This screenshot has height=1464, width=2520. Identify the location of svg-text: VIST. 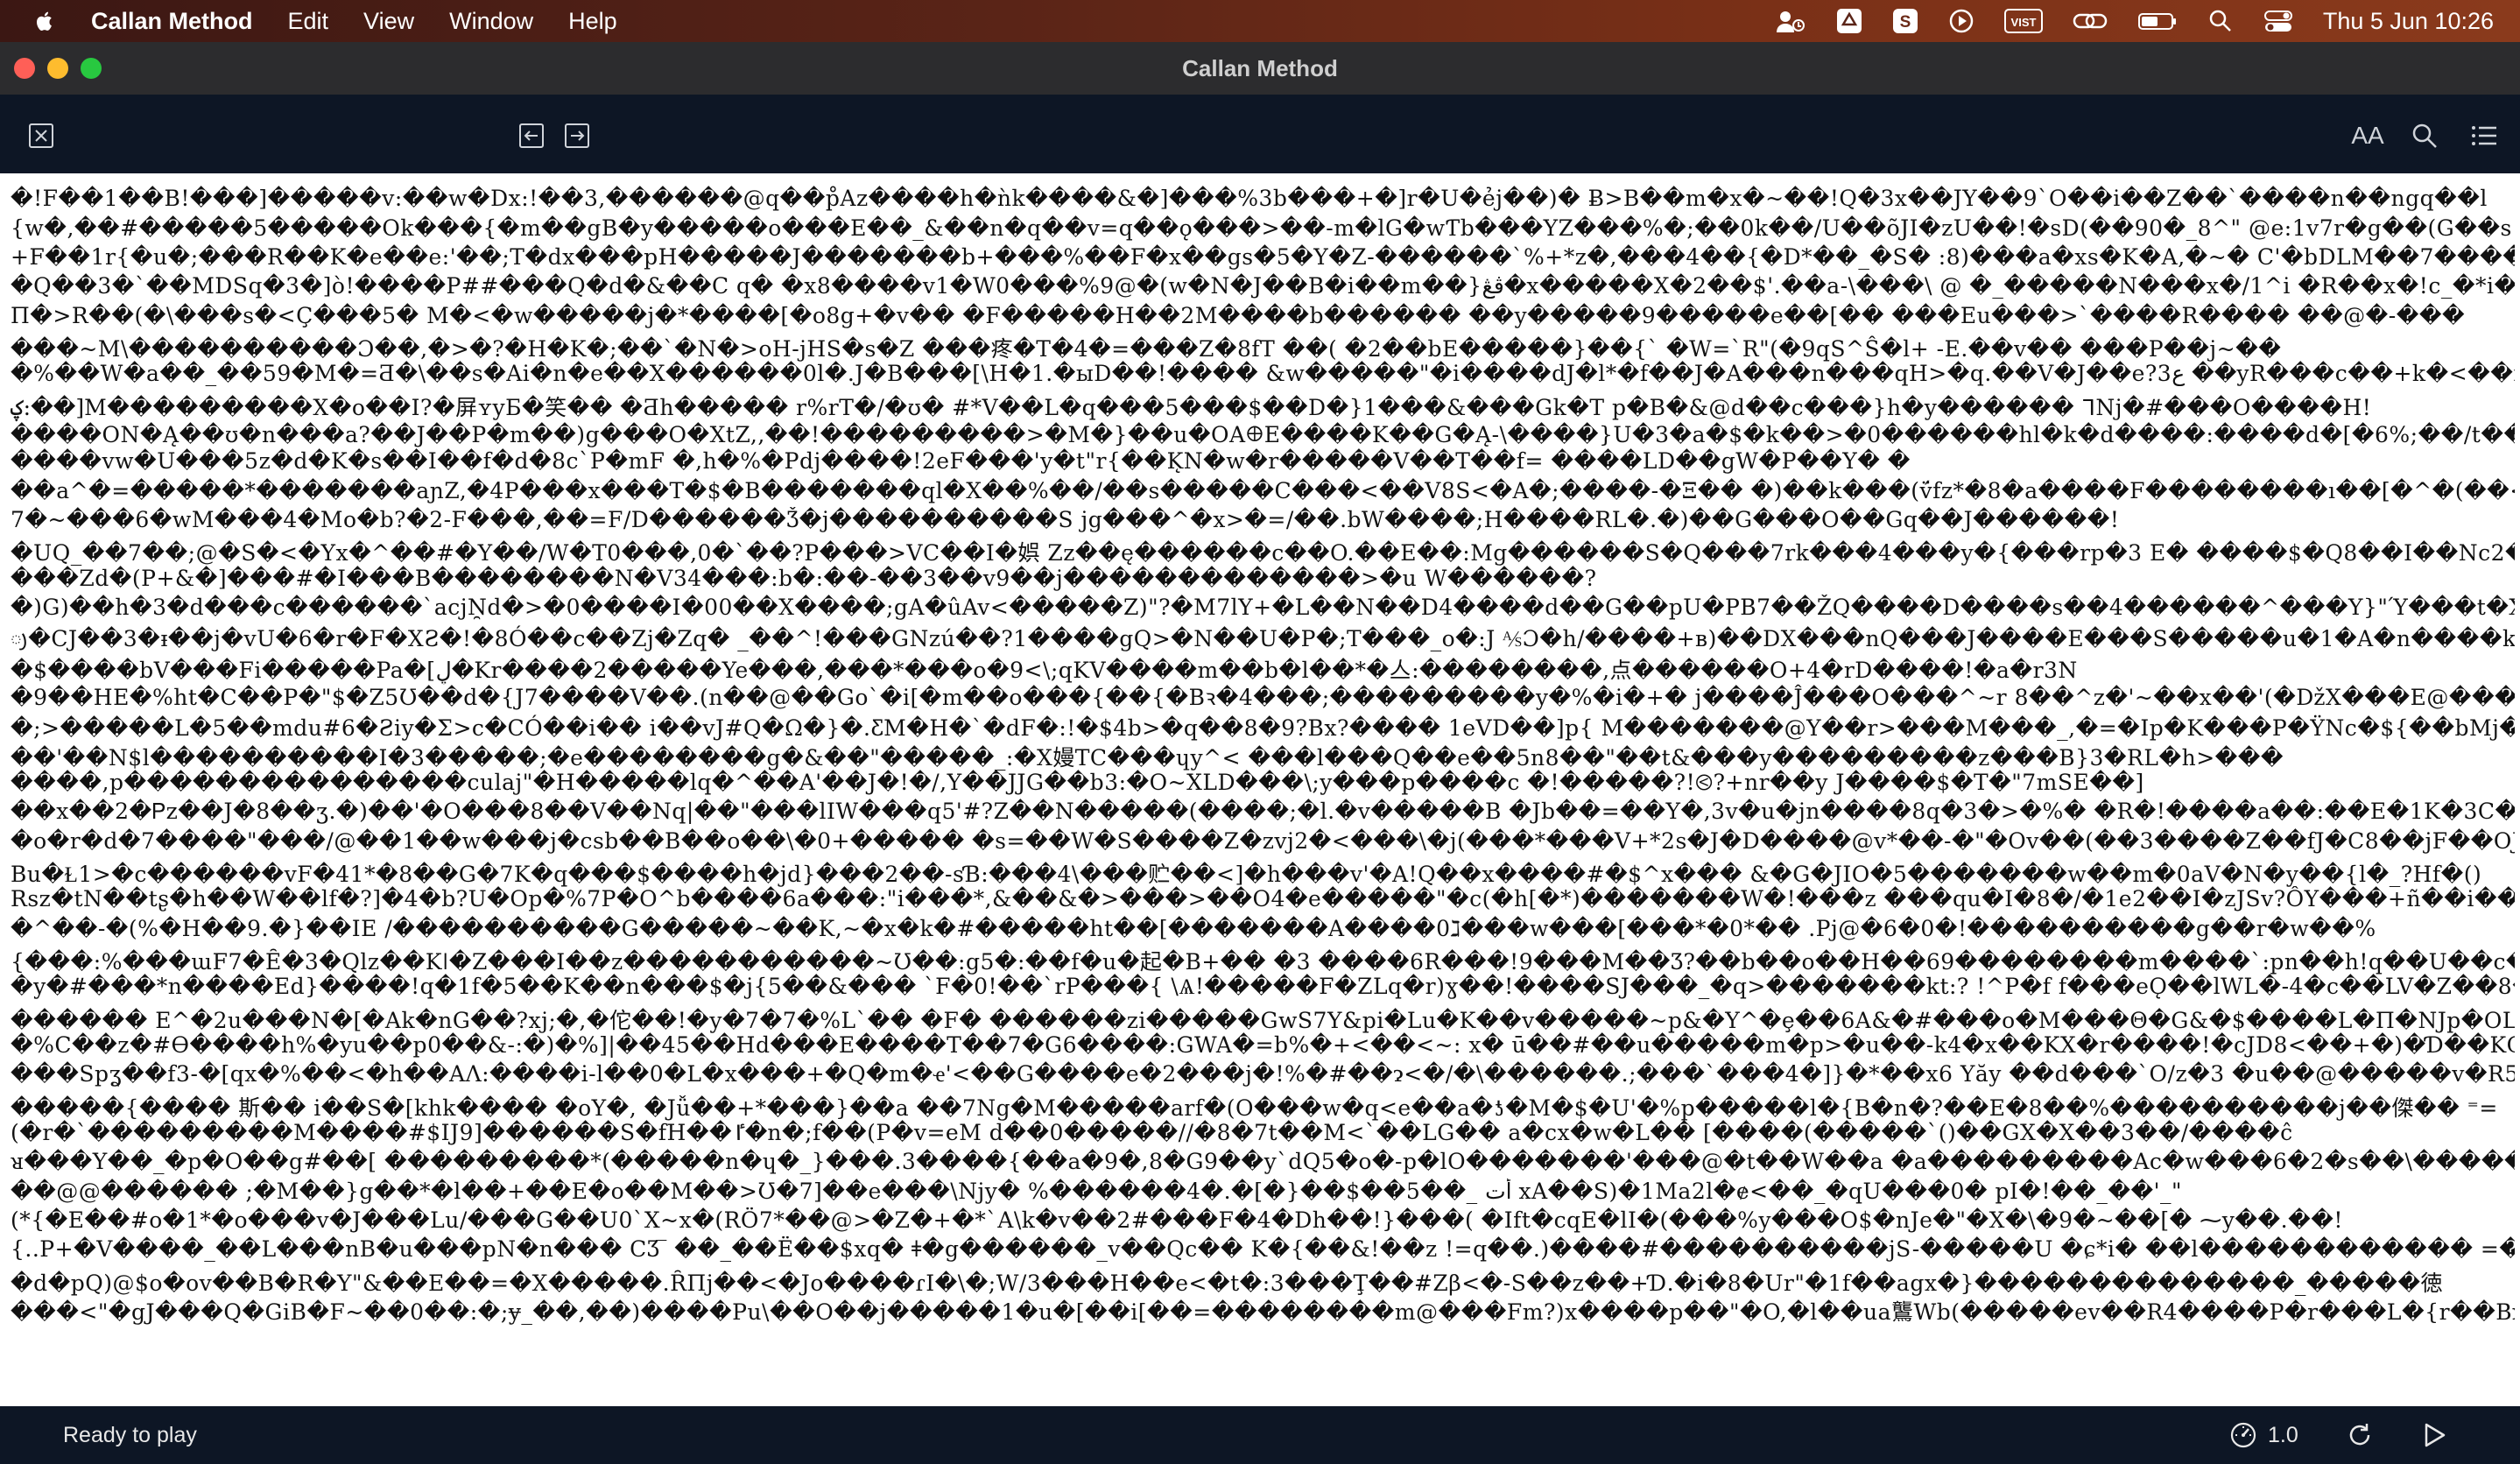
(2023, 22).